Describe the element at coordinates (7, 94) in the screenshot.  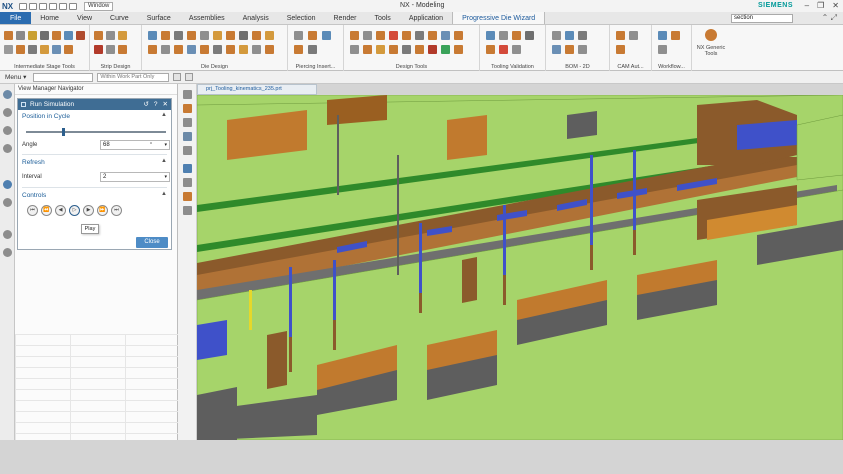
I see `part-navigator-icon` at that location.